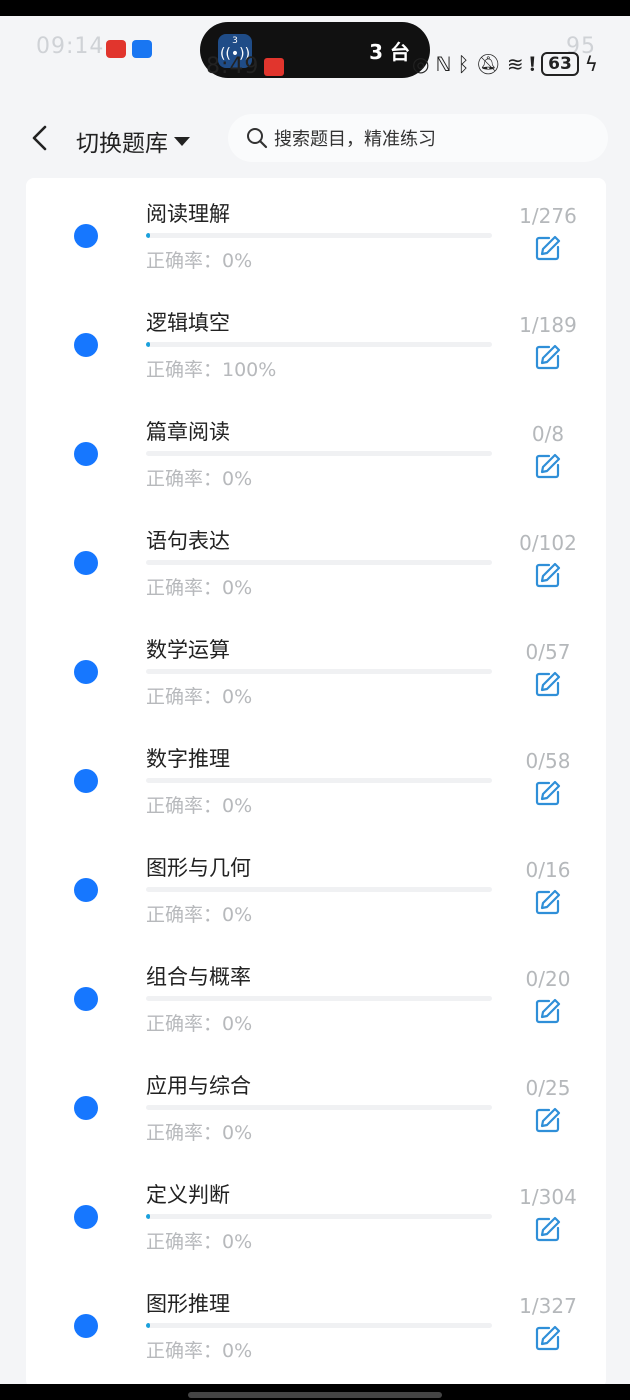 Image resolution: width=630 pixels, height=1400 pixels. I want to click on clock: 8:49, so click(233, 66).